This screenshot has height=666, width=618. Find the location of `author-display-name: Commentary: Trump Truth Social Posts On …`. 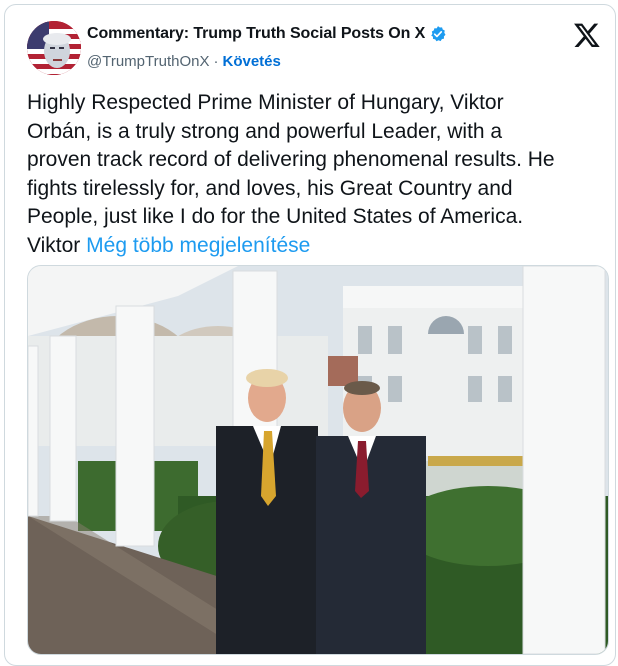

author-display-name: Commentary: Trump Truth Social Posts On … is located at coordinates (256, 34).